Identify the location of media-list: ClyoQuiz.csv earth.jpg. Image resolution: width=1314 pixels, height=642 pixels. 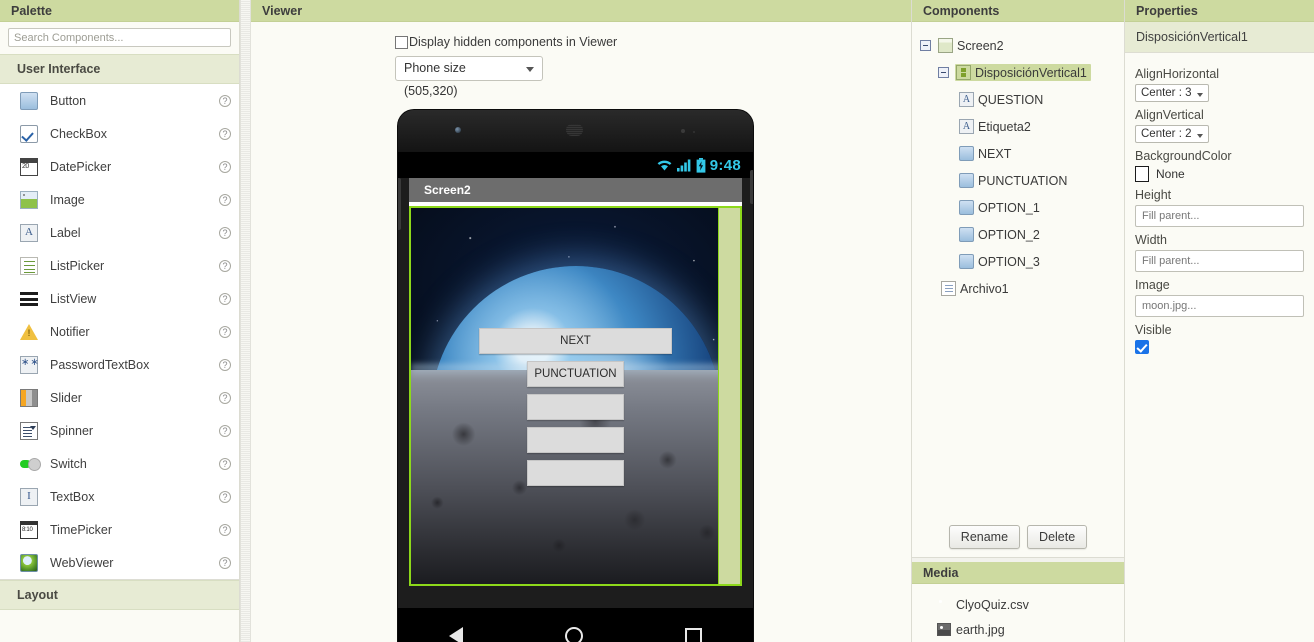
(1018, 613).